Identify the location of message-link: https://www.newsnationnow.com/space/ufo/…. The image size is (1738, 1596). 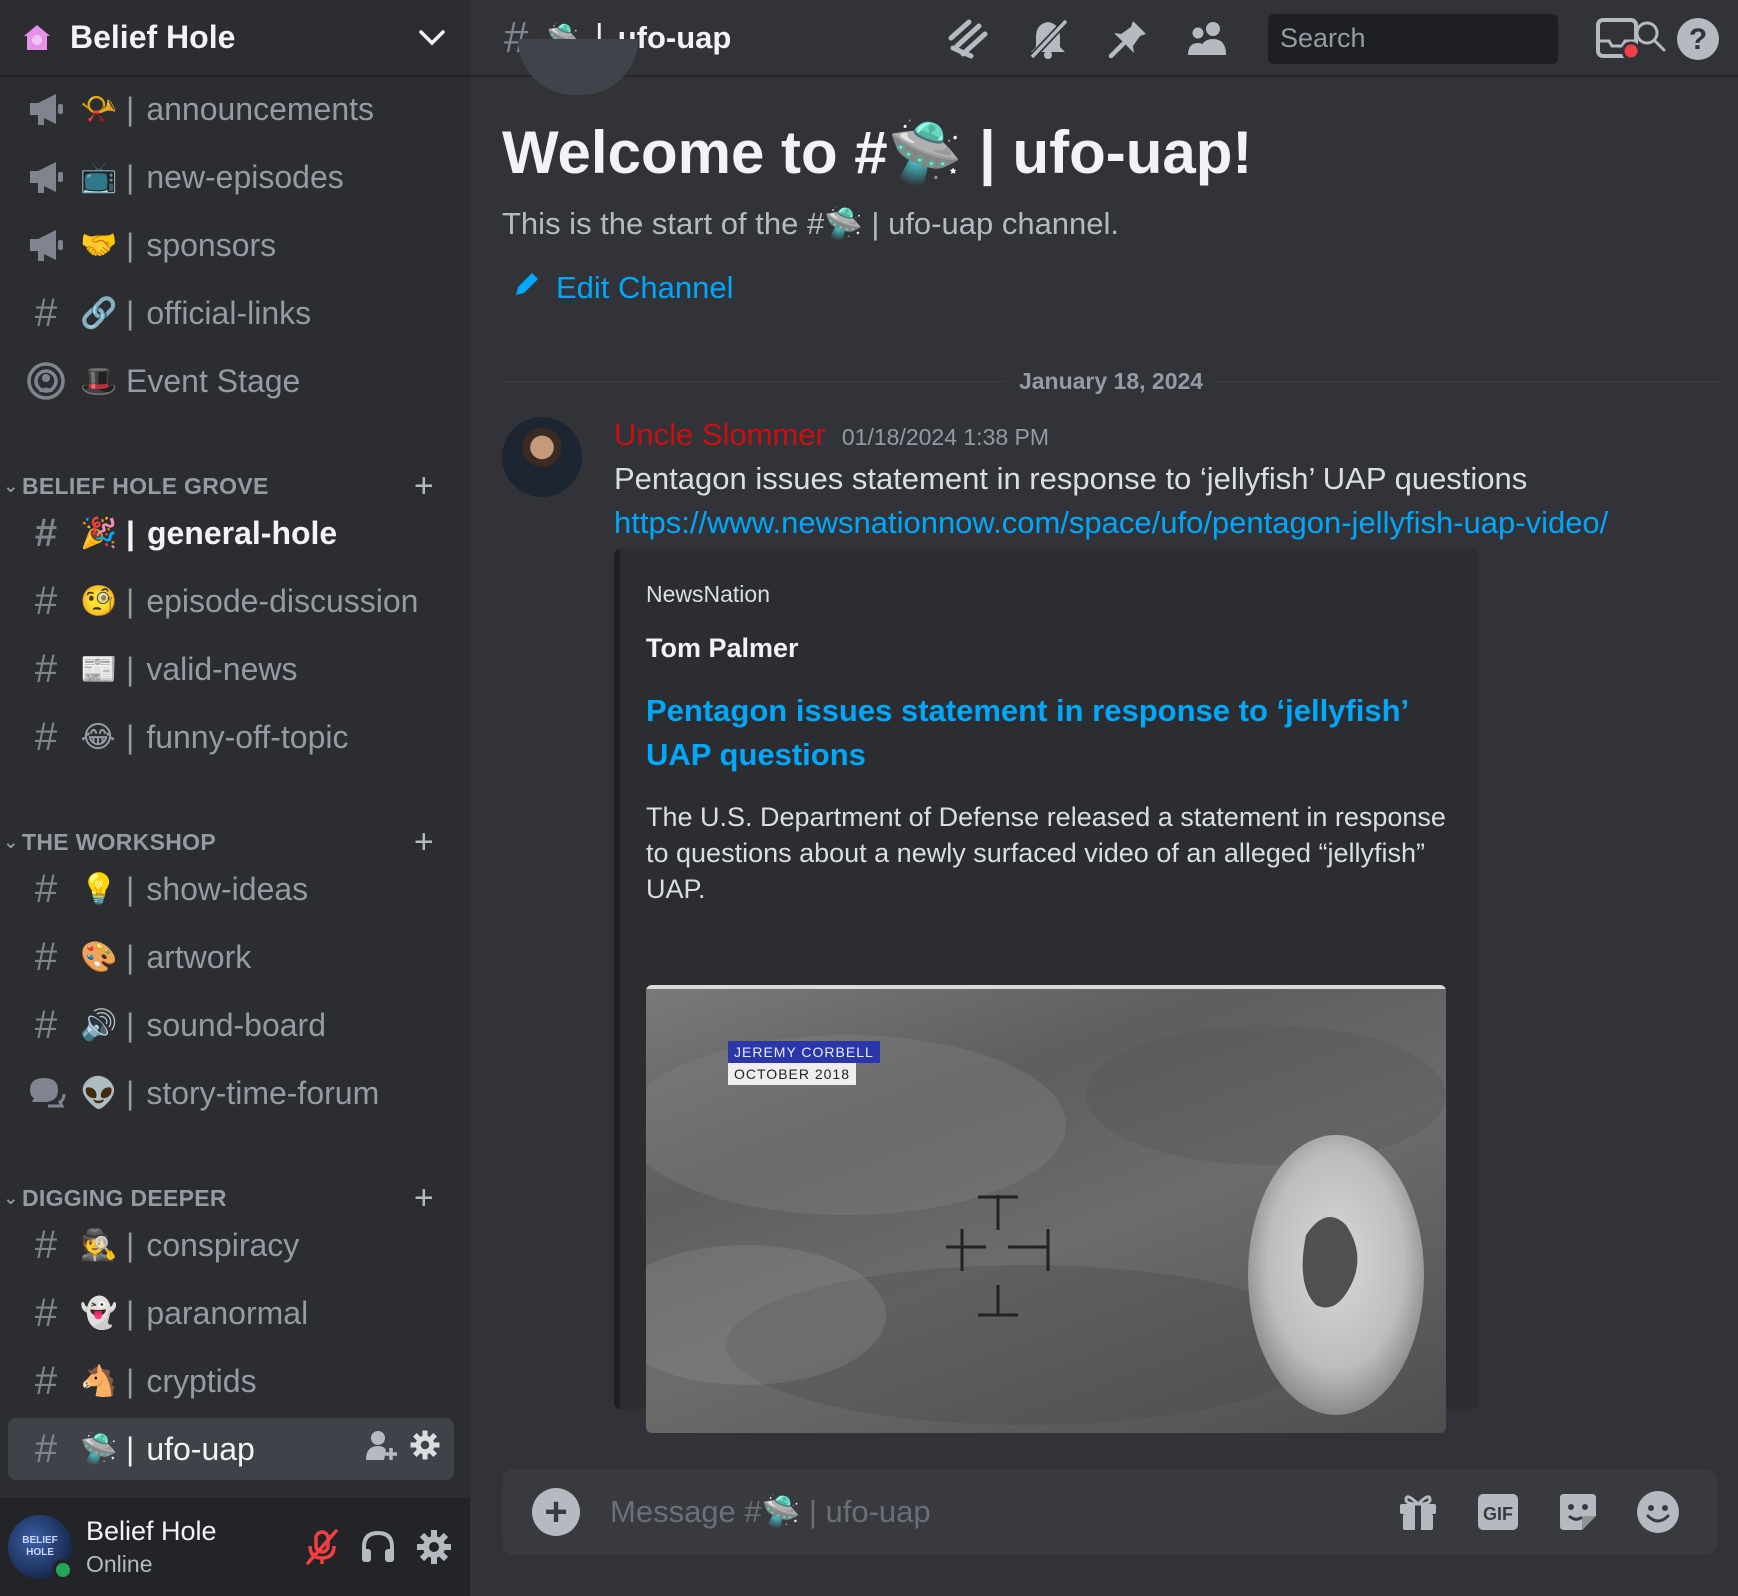
(1111, 523).